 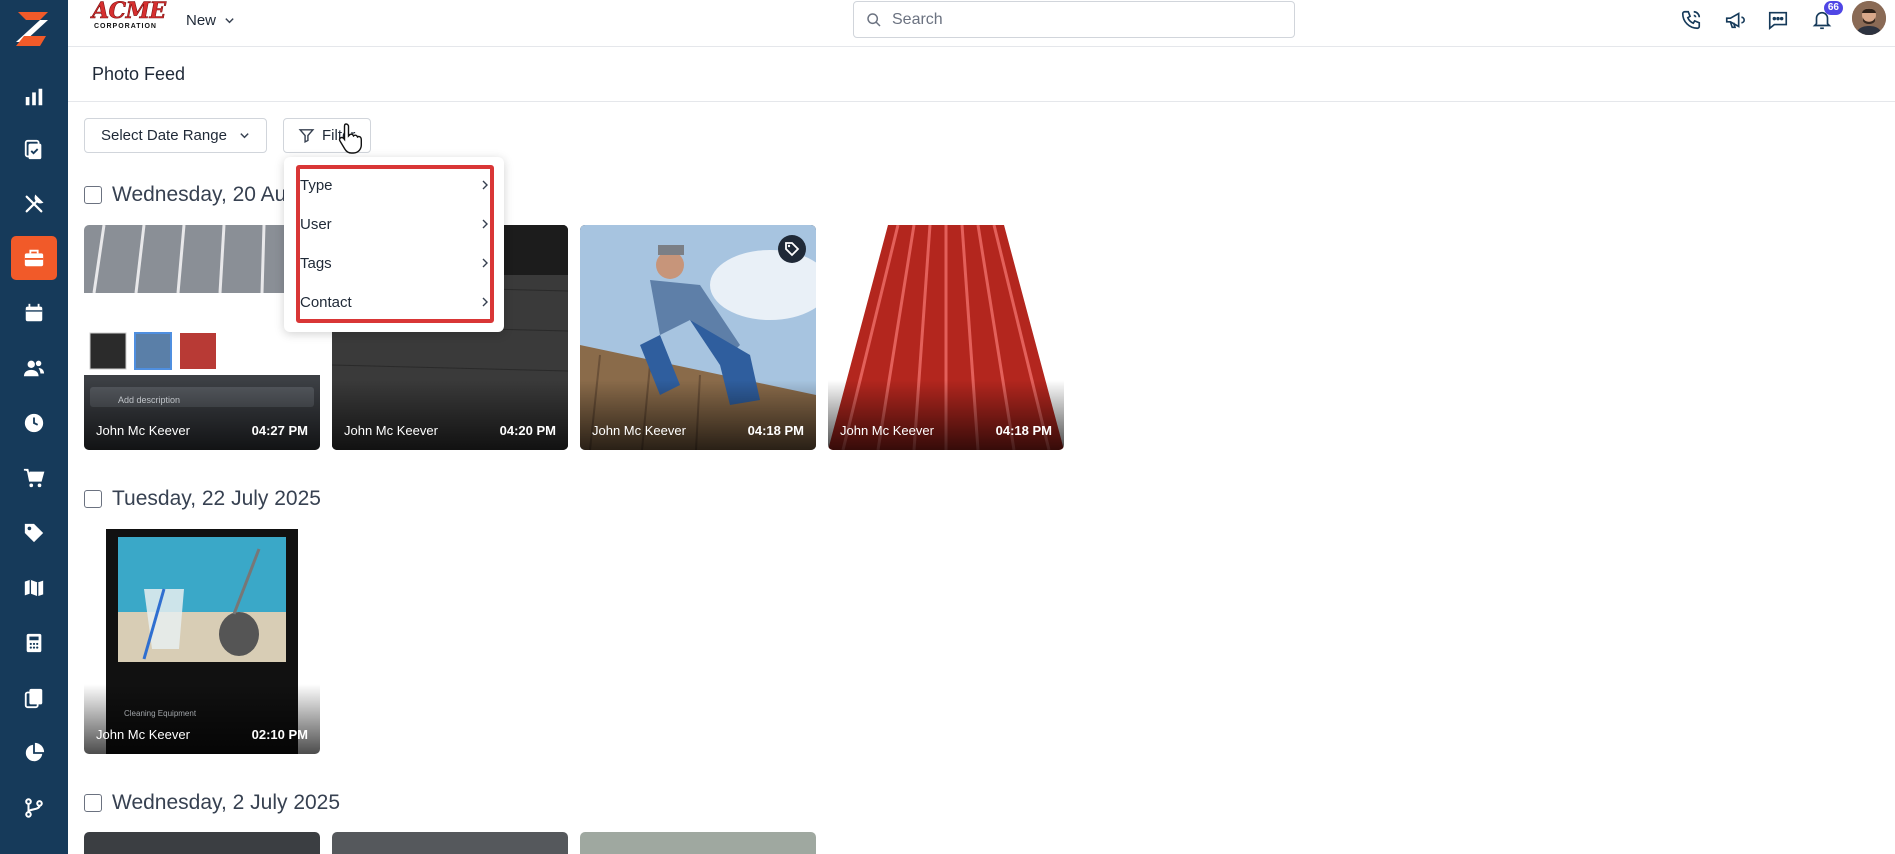 I want to click on messages-button, so click(x=1778, y=20).